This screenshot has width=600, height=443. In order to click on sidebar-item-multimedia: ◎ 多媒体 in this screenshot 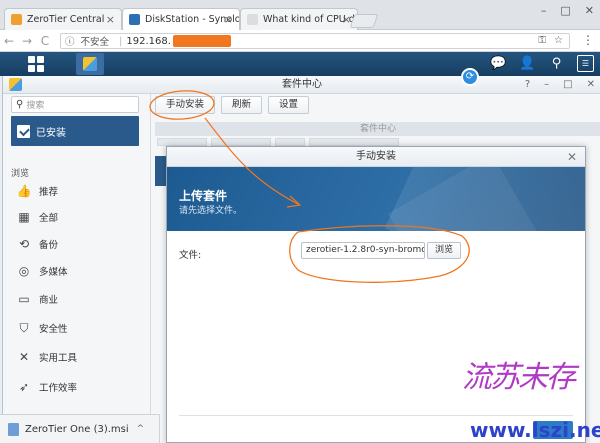, I will do `click(42, 271)`.